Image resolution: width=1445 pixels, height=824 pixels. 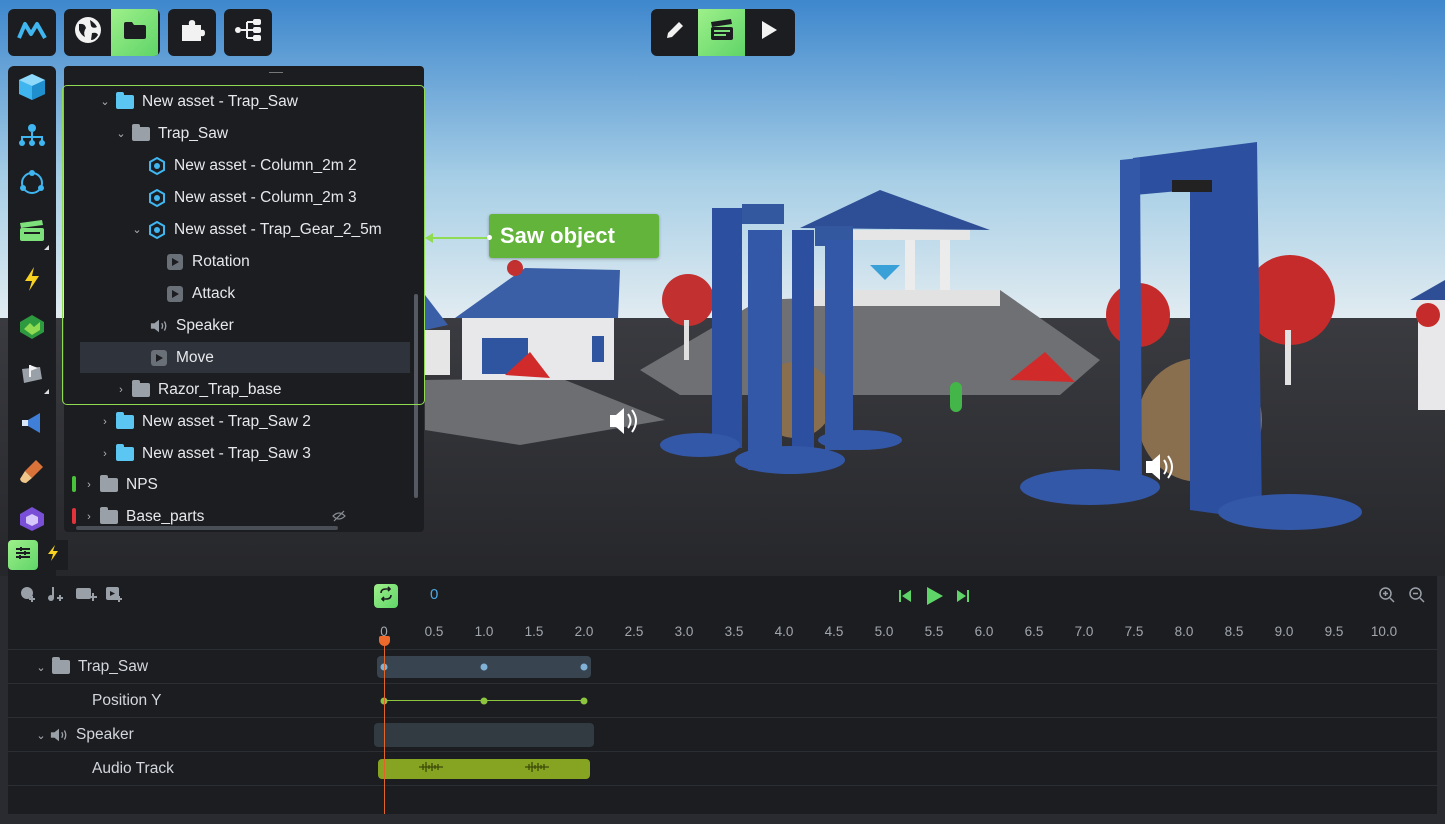 I want to click on skip-forward-icon, so click(x=963, y=600).